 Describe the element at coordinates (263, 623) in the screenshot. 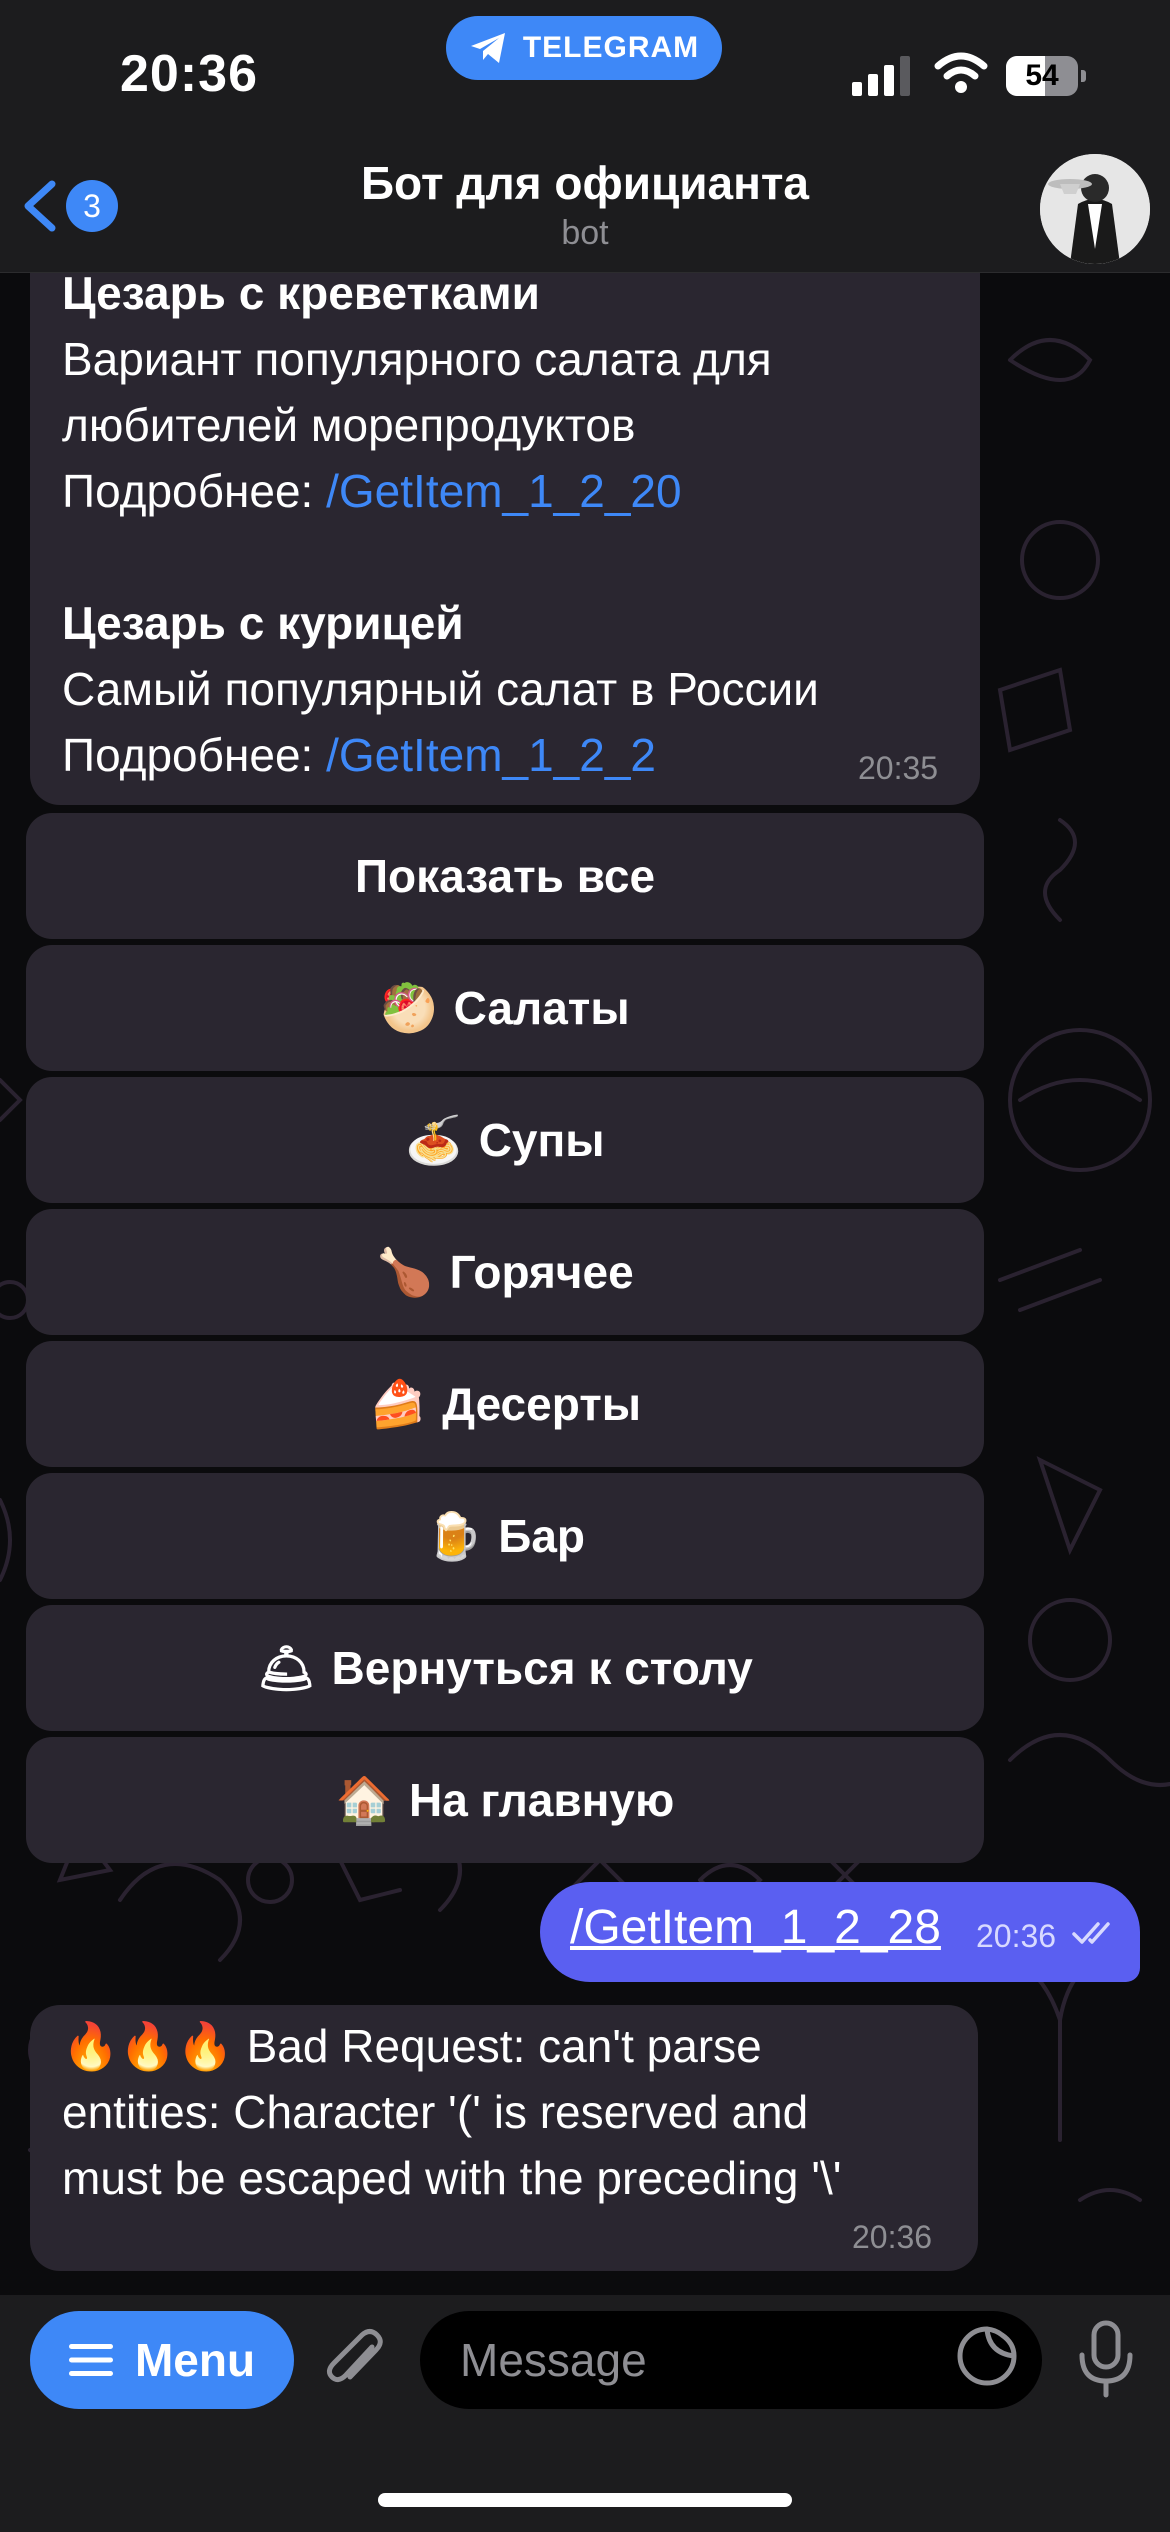

I see `item2-title: Цезарь с курицей` at that location.